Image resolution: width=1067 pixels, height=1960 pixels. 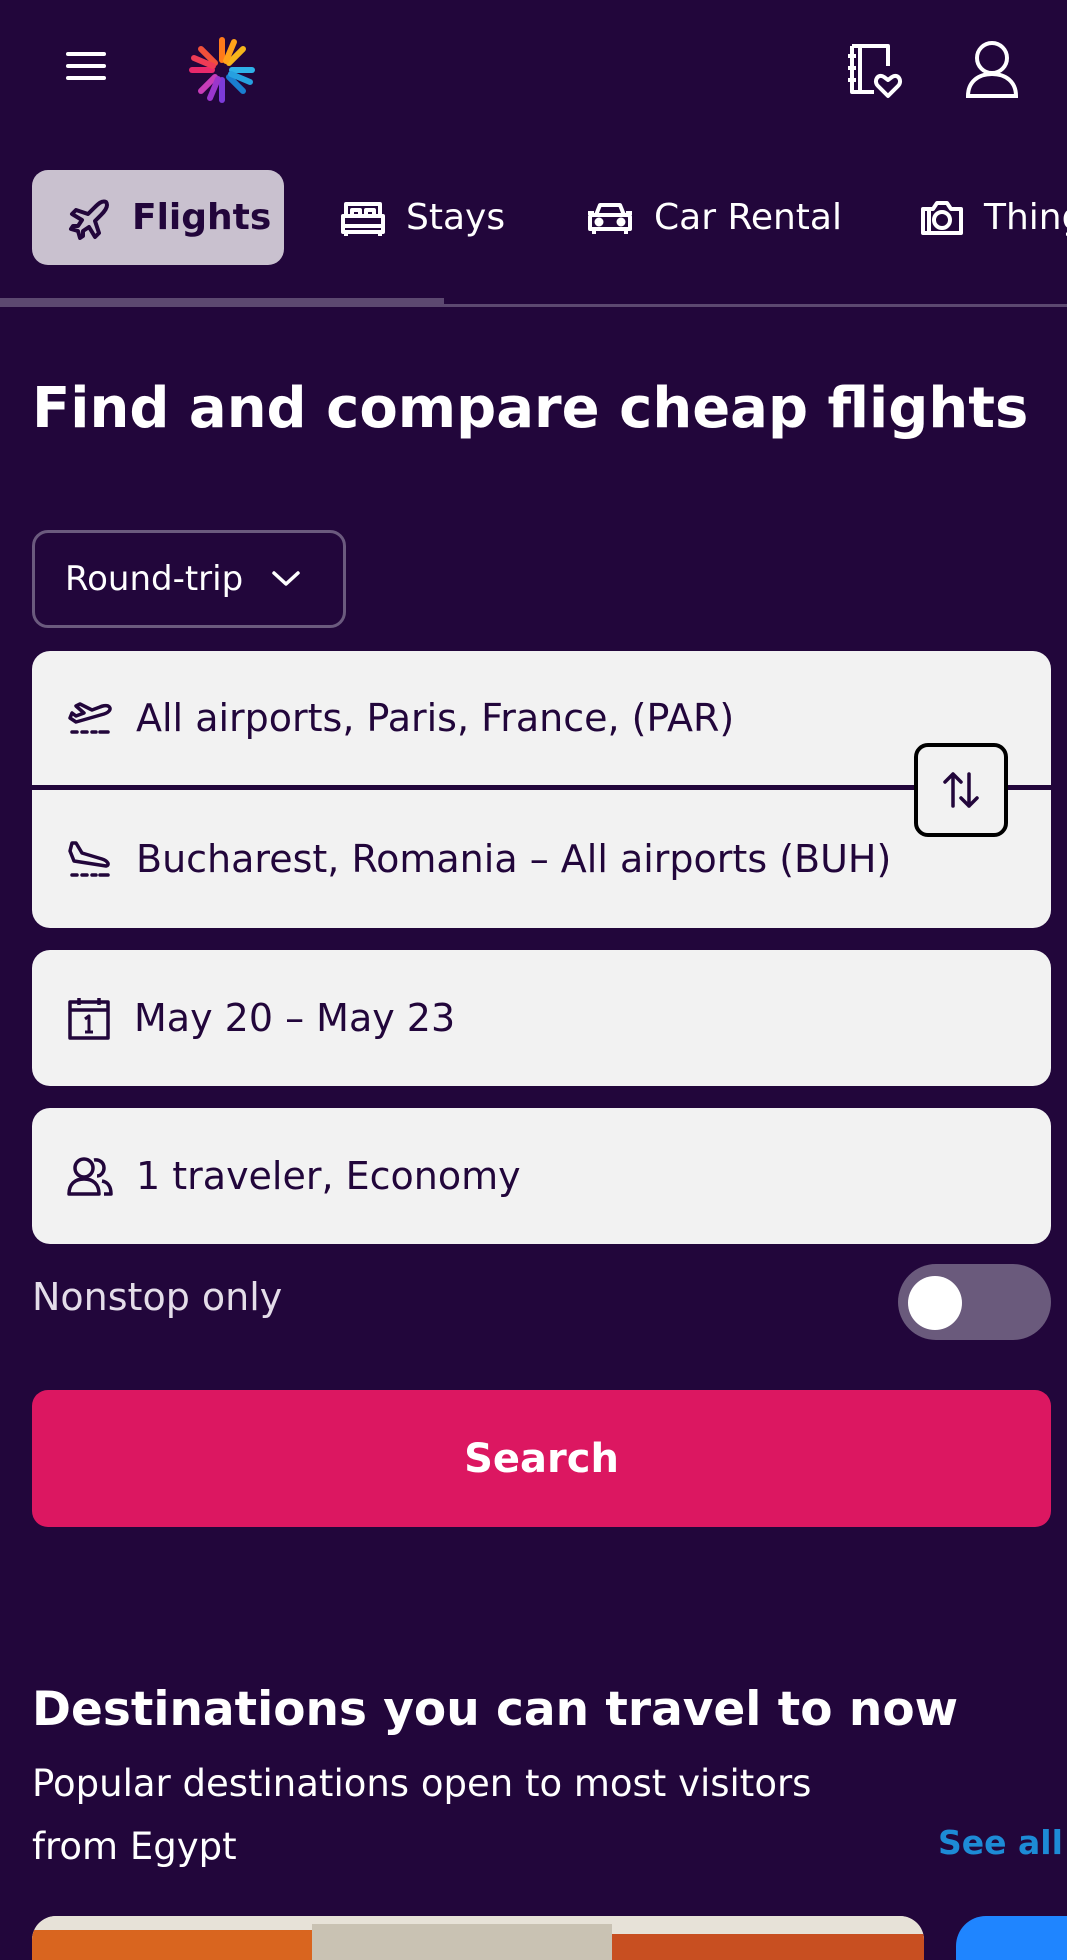 I want to click on tab-stays: Stays, so click(x=422, y=217).